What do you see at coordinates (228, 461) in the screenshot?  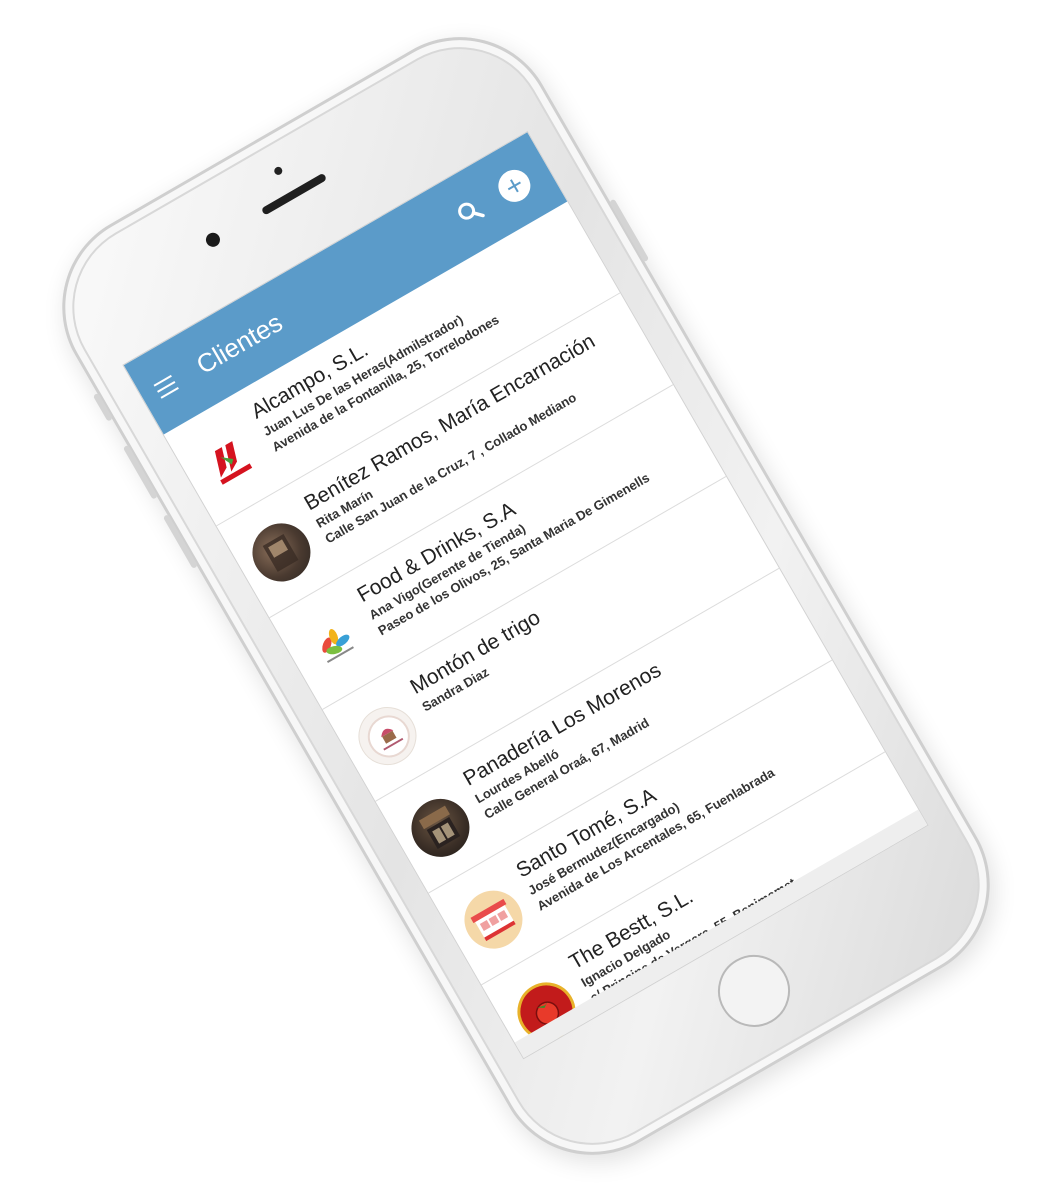 I see `alcampo-logo-icon` at bounding box center [228, 461].